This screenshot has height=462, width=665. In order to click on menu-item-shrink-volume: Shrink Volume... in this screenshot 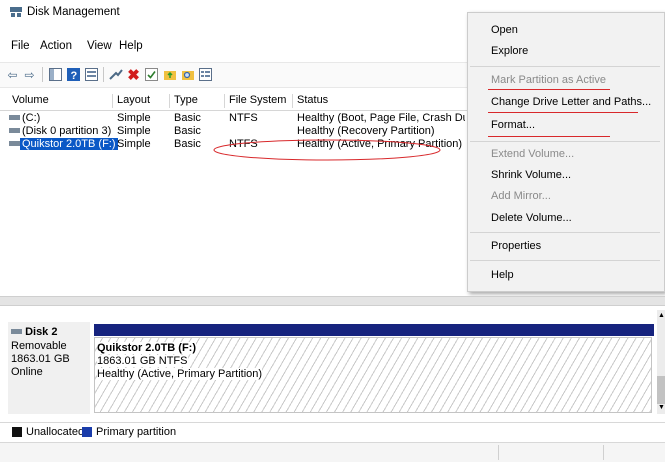, I will do `click(531, 175)`.